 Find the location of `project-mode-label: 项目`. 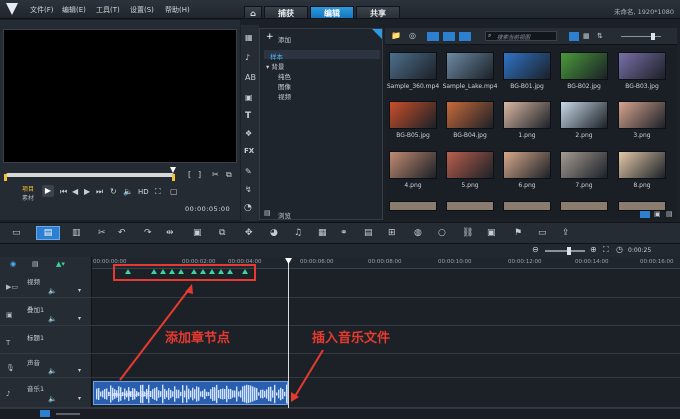

project-mode-label: 项目 is located at coordinates (28, 188).